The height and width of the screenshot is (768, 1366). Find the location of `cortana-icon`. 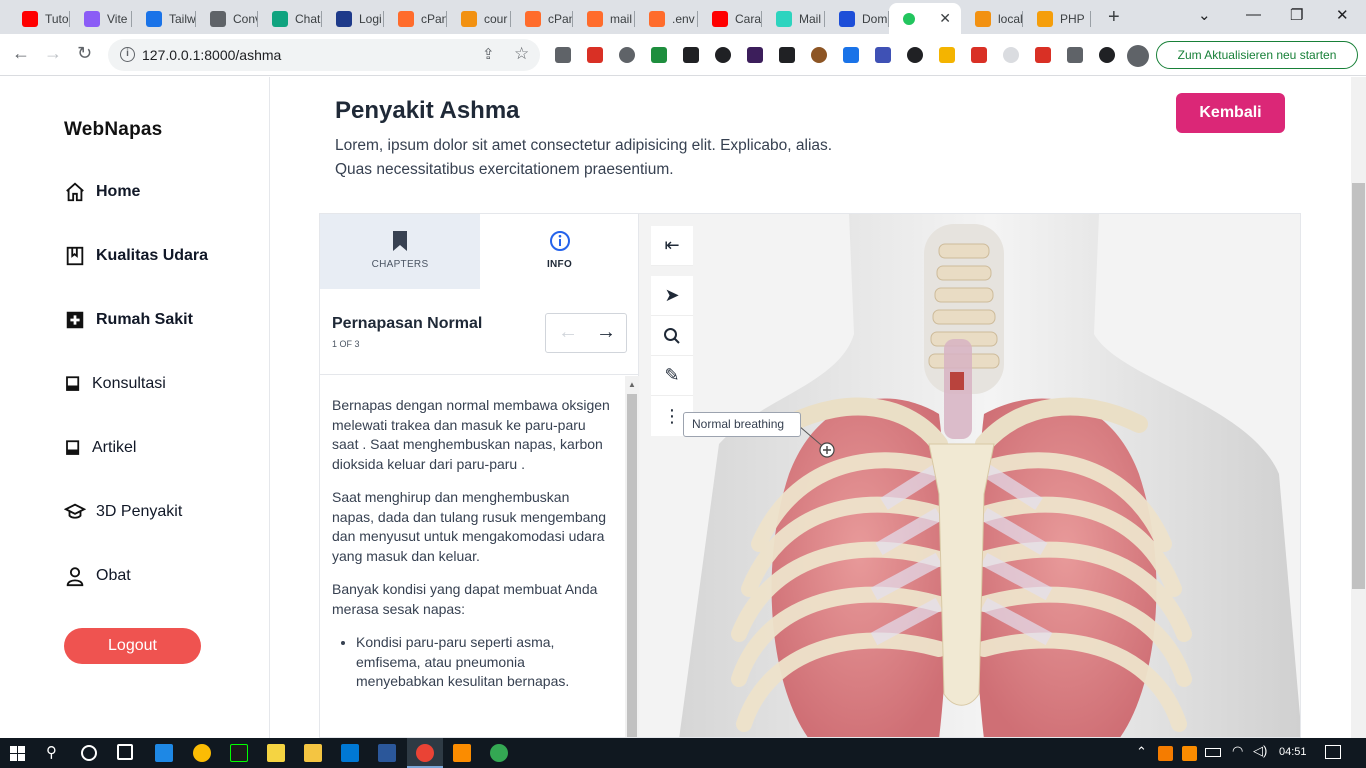

cortana-icon is located at coordinates (89, 753).